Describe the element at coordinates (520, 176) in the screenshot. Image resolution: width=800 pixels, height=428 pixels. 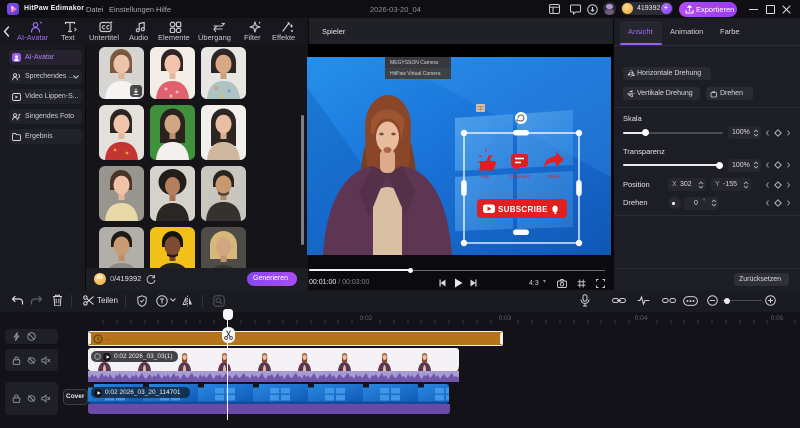
I see `svg-text: Comment` at that location.